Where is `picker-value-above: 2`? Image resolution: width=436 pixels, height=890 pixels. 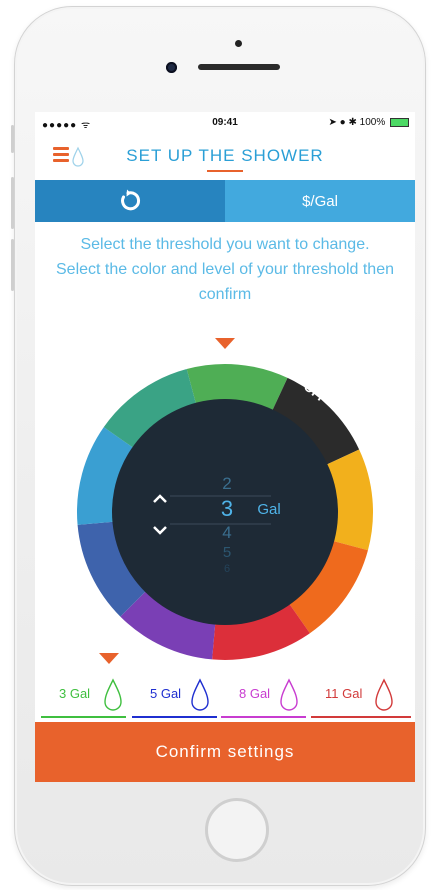 picker-value-above: 2 is located at coordinates (227, 484).